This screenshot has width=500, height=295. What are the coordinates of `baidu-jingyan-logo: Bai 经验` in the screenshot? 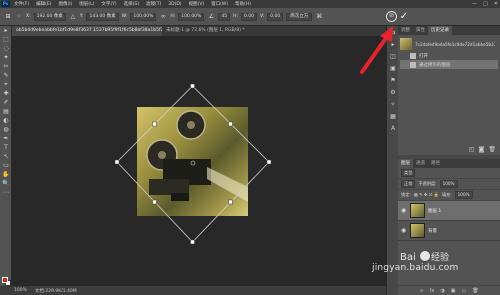 It's located at (424, 257).